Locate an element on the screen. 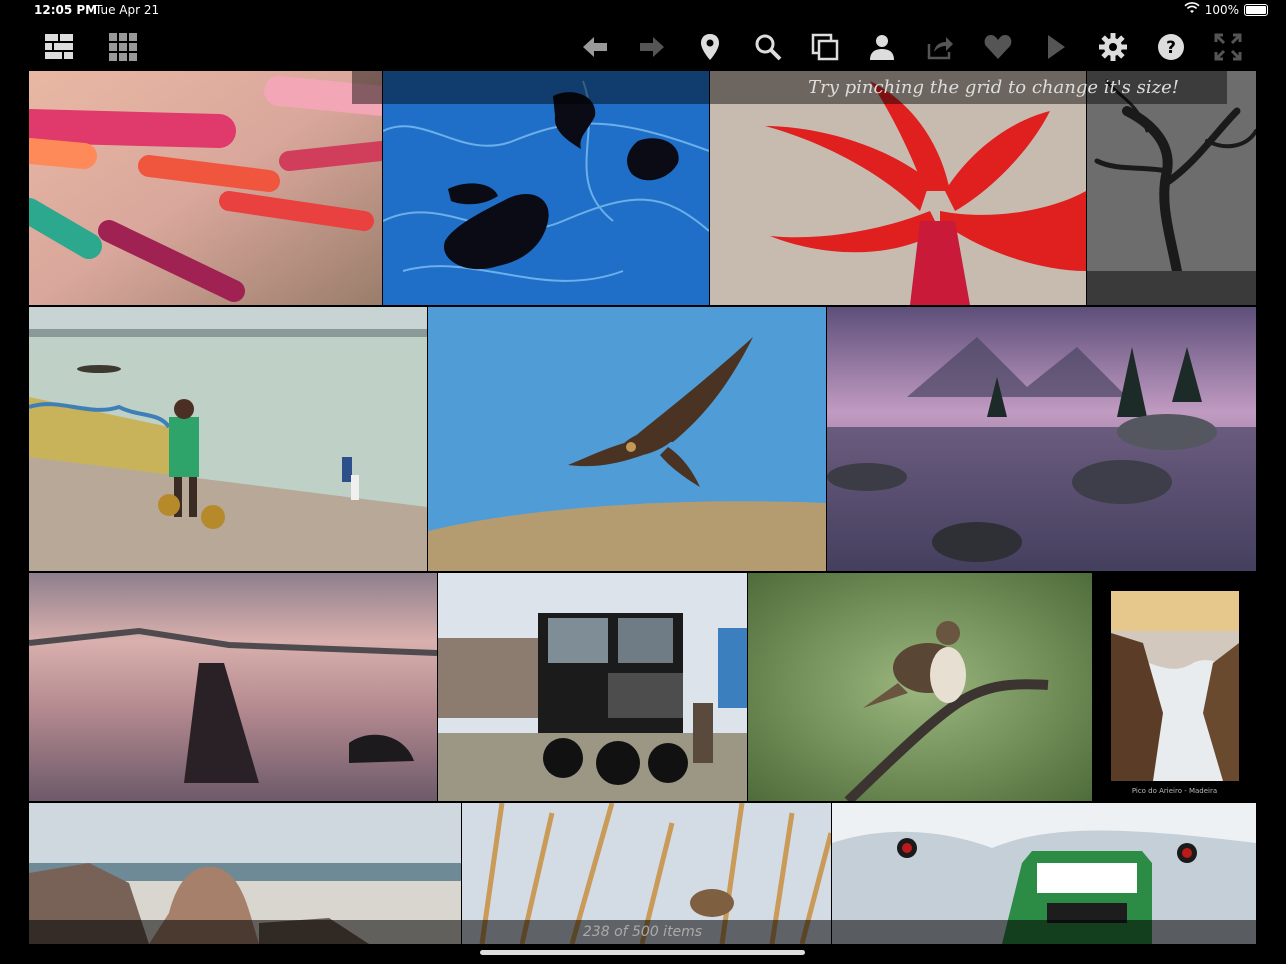  square-grid-icon is located at coordinates (123, 47).